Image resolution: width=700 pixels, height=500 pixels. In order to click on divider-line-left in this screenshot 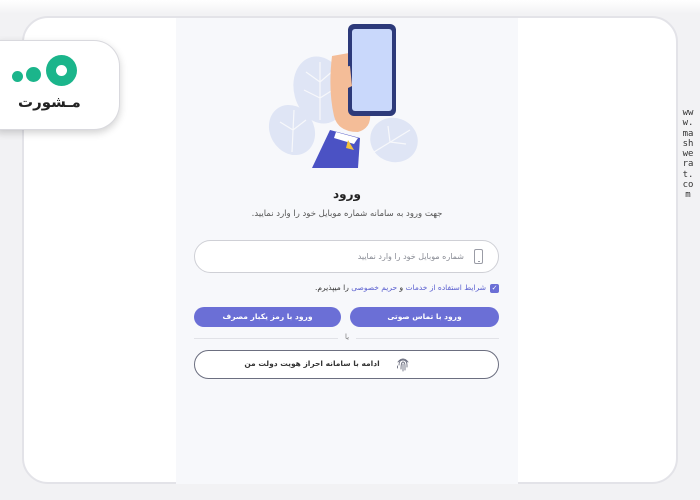, I will do `click(266, 338)`.